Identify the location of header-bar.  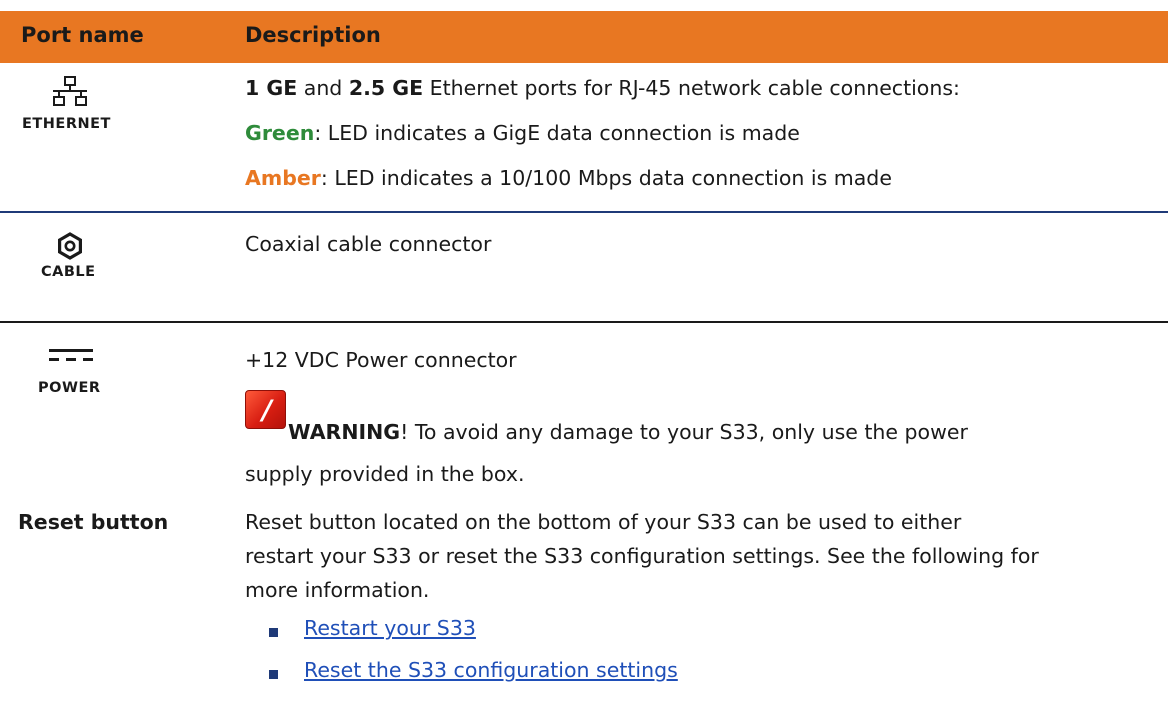
(584, 37).